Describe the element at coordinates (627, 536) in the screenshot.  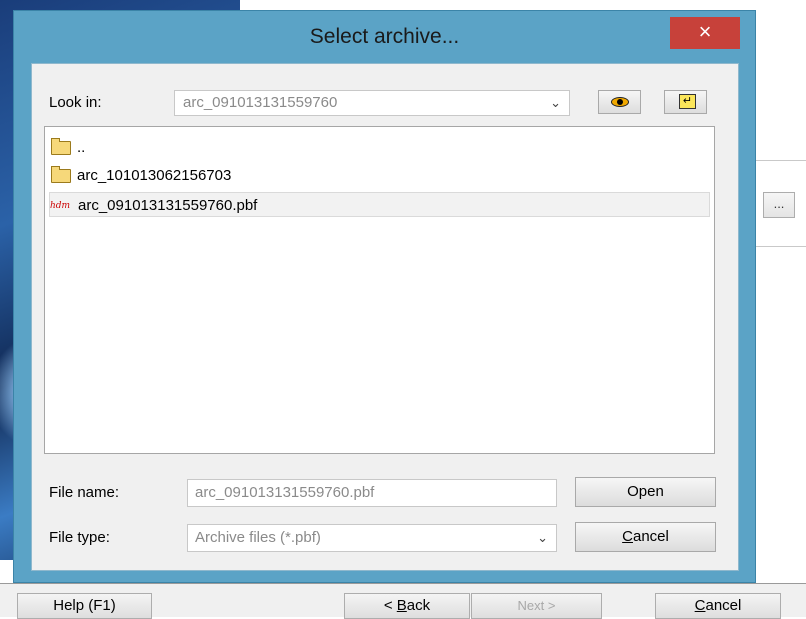
I see `cancel-mnemonic: C` at that location.